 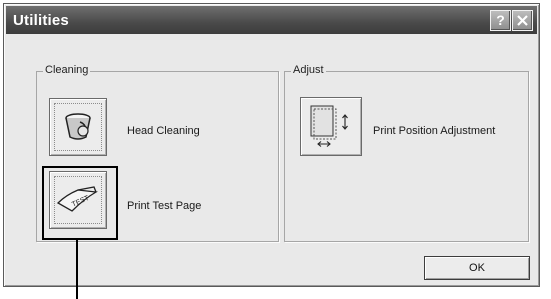 I want to click on print-position-adjustment-button, so click(x=331, y=126).